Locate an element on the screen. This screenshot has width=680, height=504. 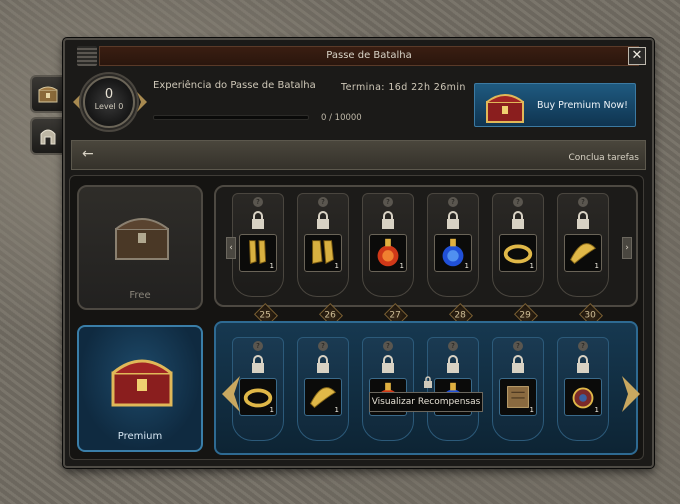
task-text: Conclua tarefas is located at coordinates (603, 158).